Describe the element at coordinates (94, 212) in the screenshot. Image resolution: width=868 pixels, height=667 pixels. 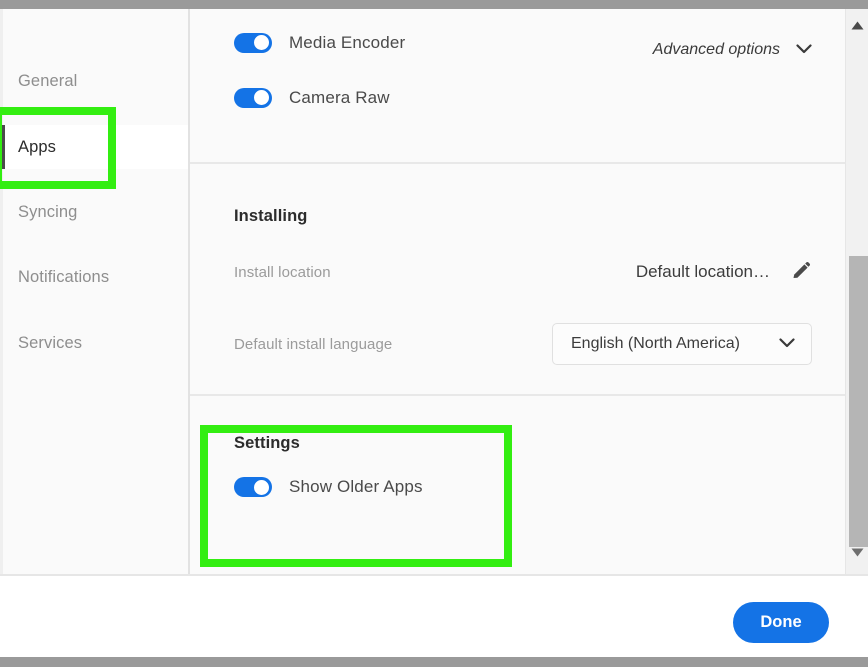
I see `sidebar-item-syncing: Syncing` at that location.